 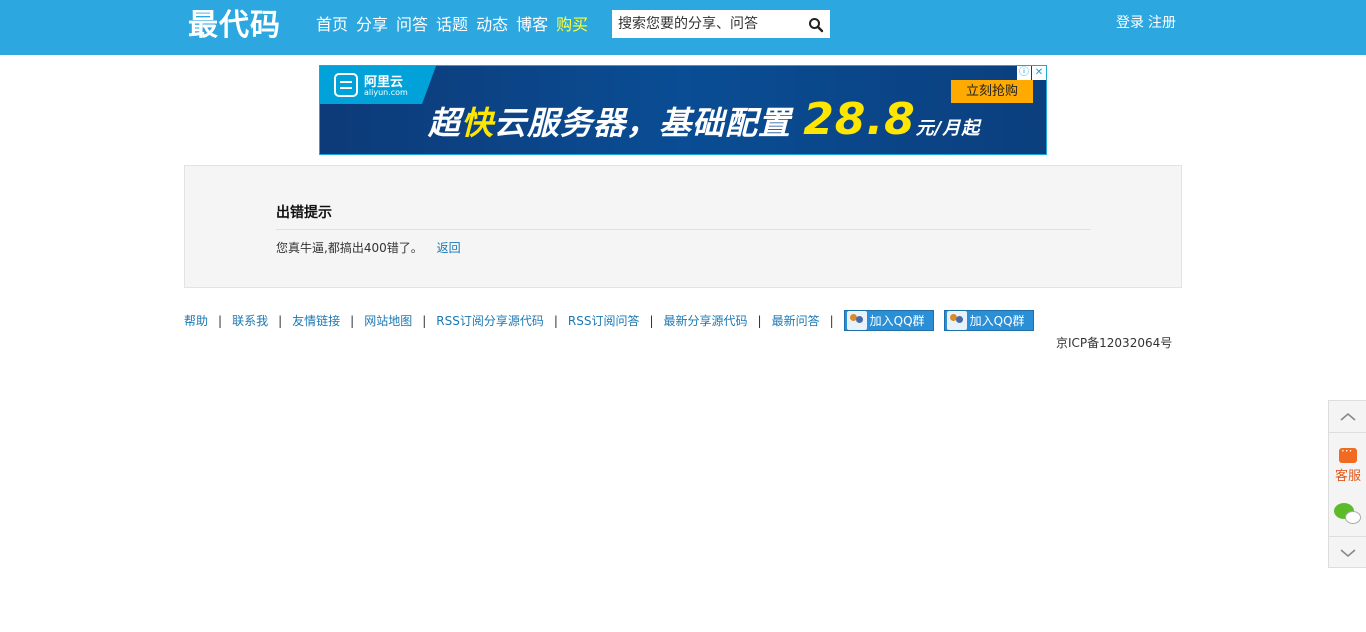 I want to click on ad-controls: ⓘ ✕, so click(x=1031, y=73).